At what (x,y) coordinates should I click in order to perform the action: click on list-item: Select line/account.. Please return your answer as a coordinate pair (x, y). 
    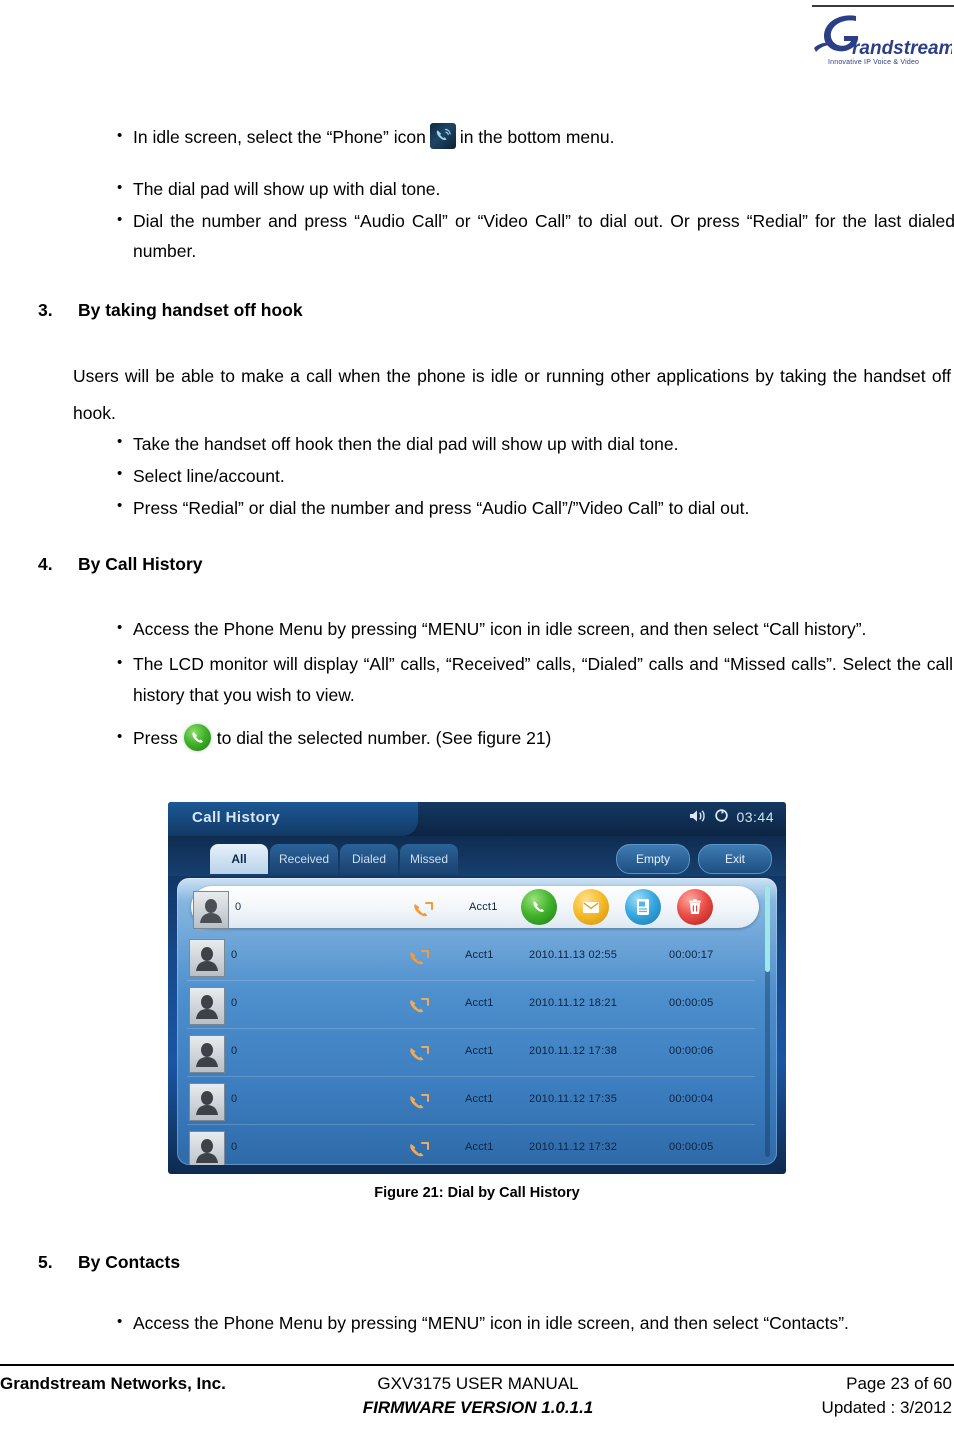
    Looking at the image, I should click on (534, 475).